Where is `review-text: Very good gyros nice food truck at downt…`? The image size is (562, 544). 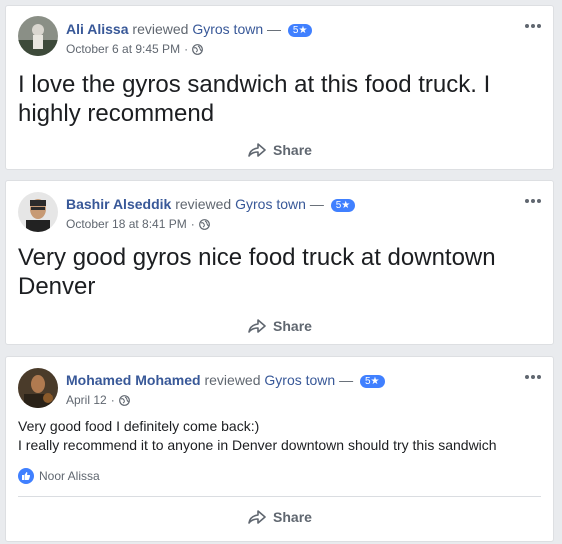
review-text: Very good gyros nice food truck at downt… is located at coordinates (257, 272).